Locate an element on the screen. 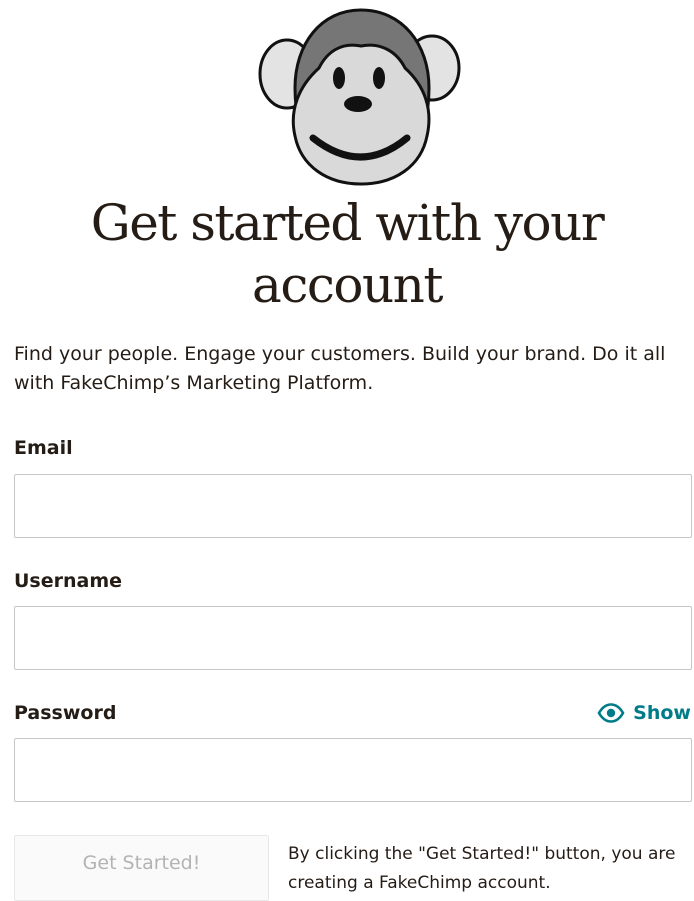  monkey-face-icon is located at coordinates (359, 97).